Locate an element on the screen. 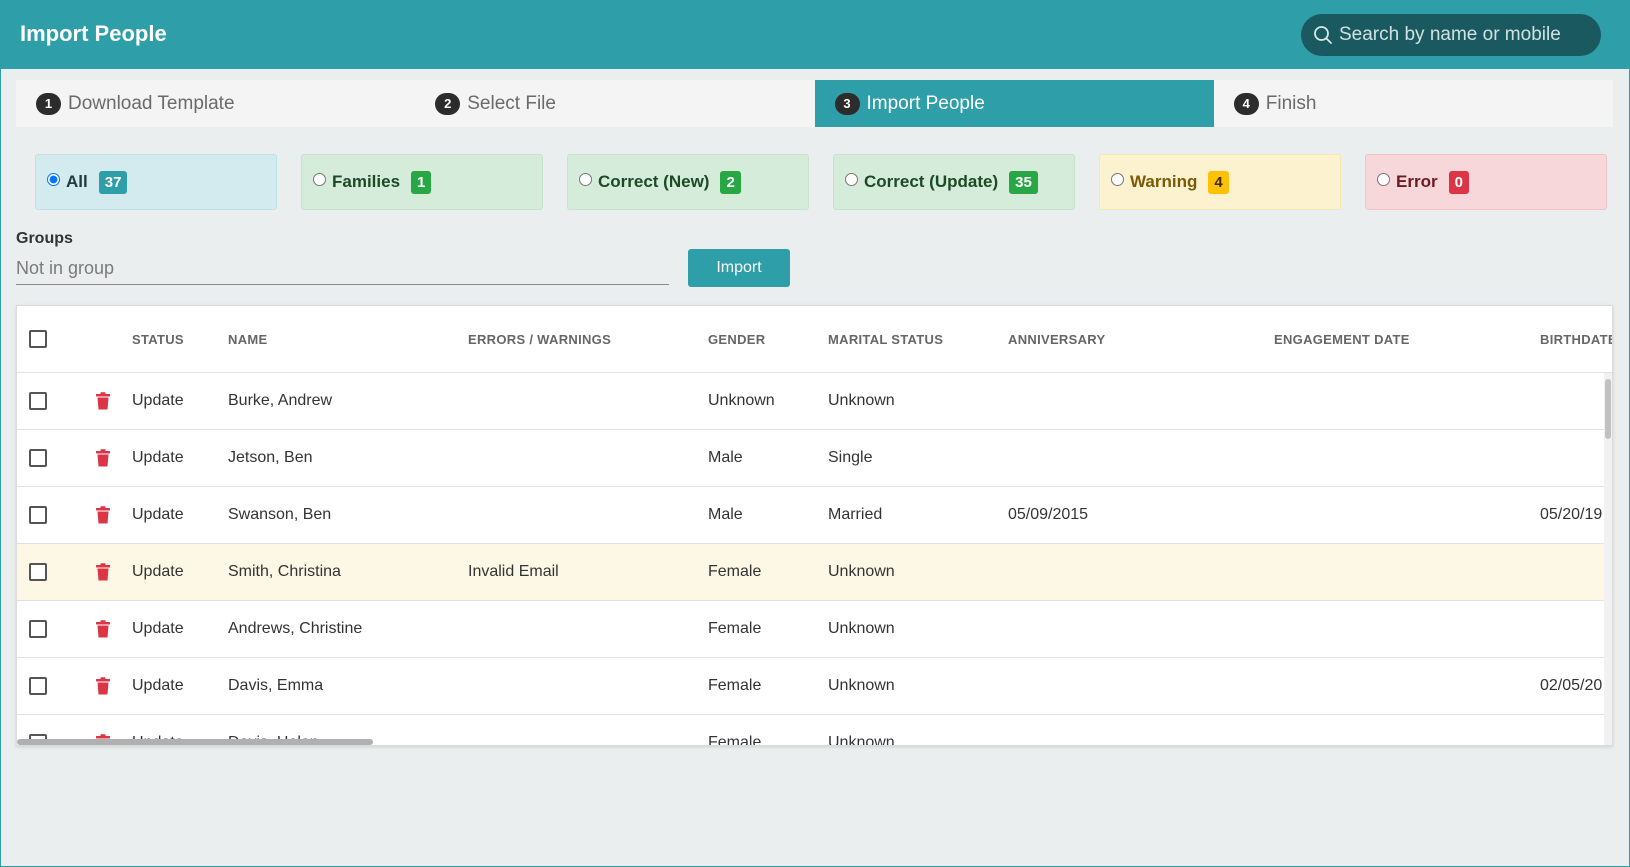 This screenshot has width=1630, height=867. row-birthdate: 05/20/19 is located at coordinates (1571, 514).